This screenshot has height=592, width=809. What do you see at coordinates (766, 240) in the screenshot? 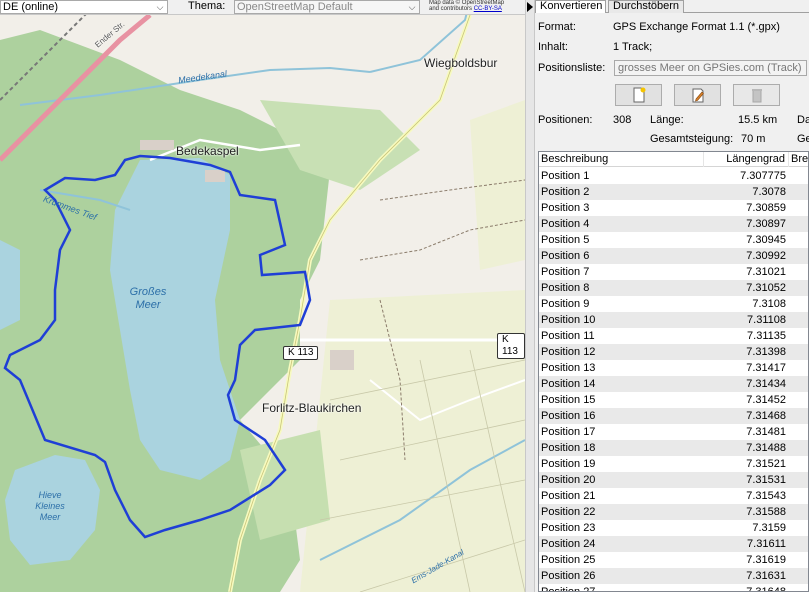
I see `cell-longitude: 7.30945` at bounding box center [766, 240].